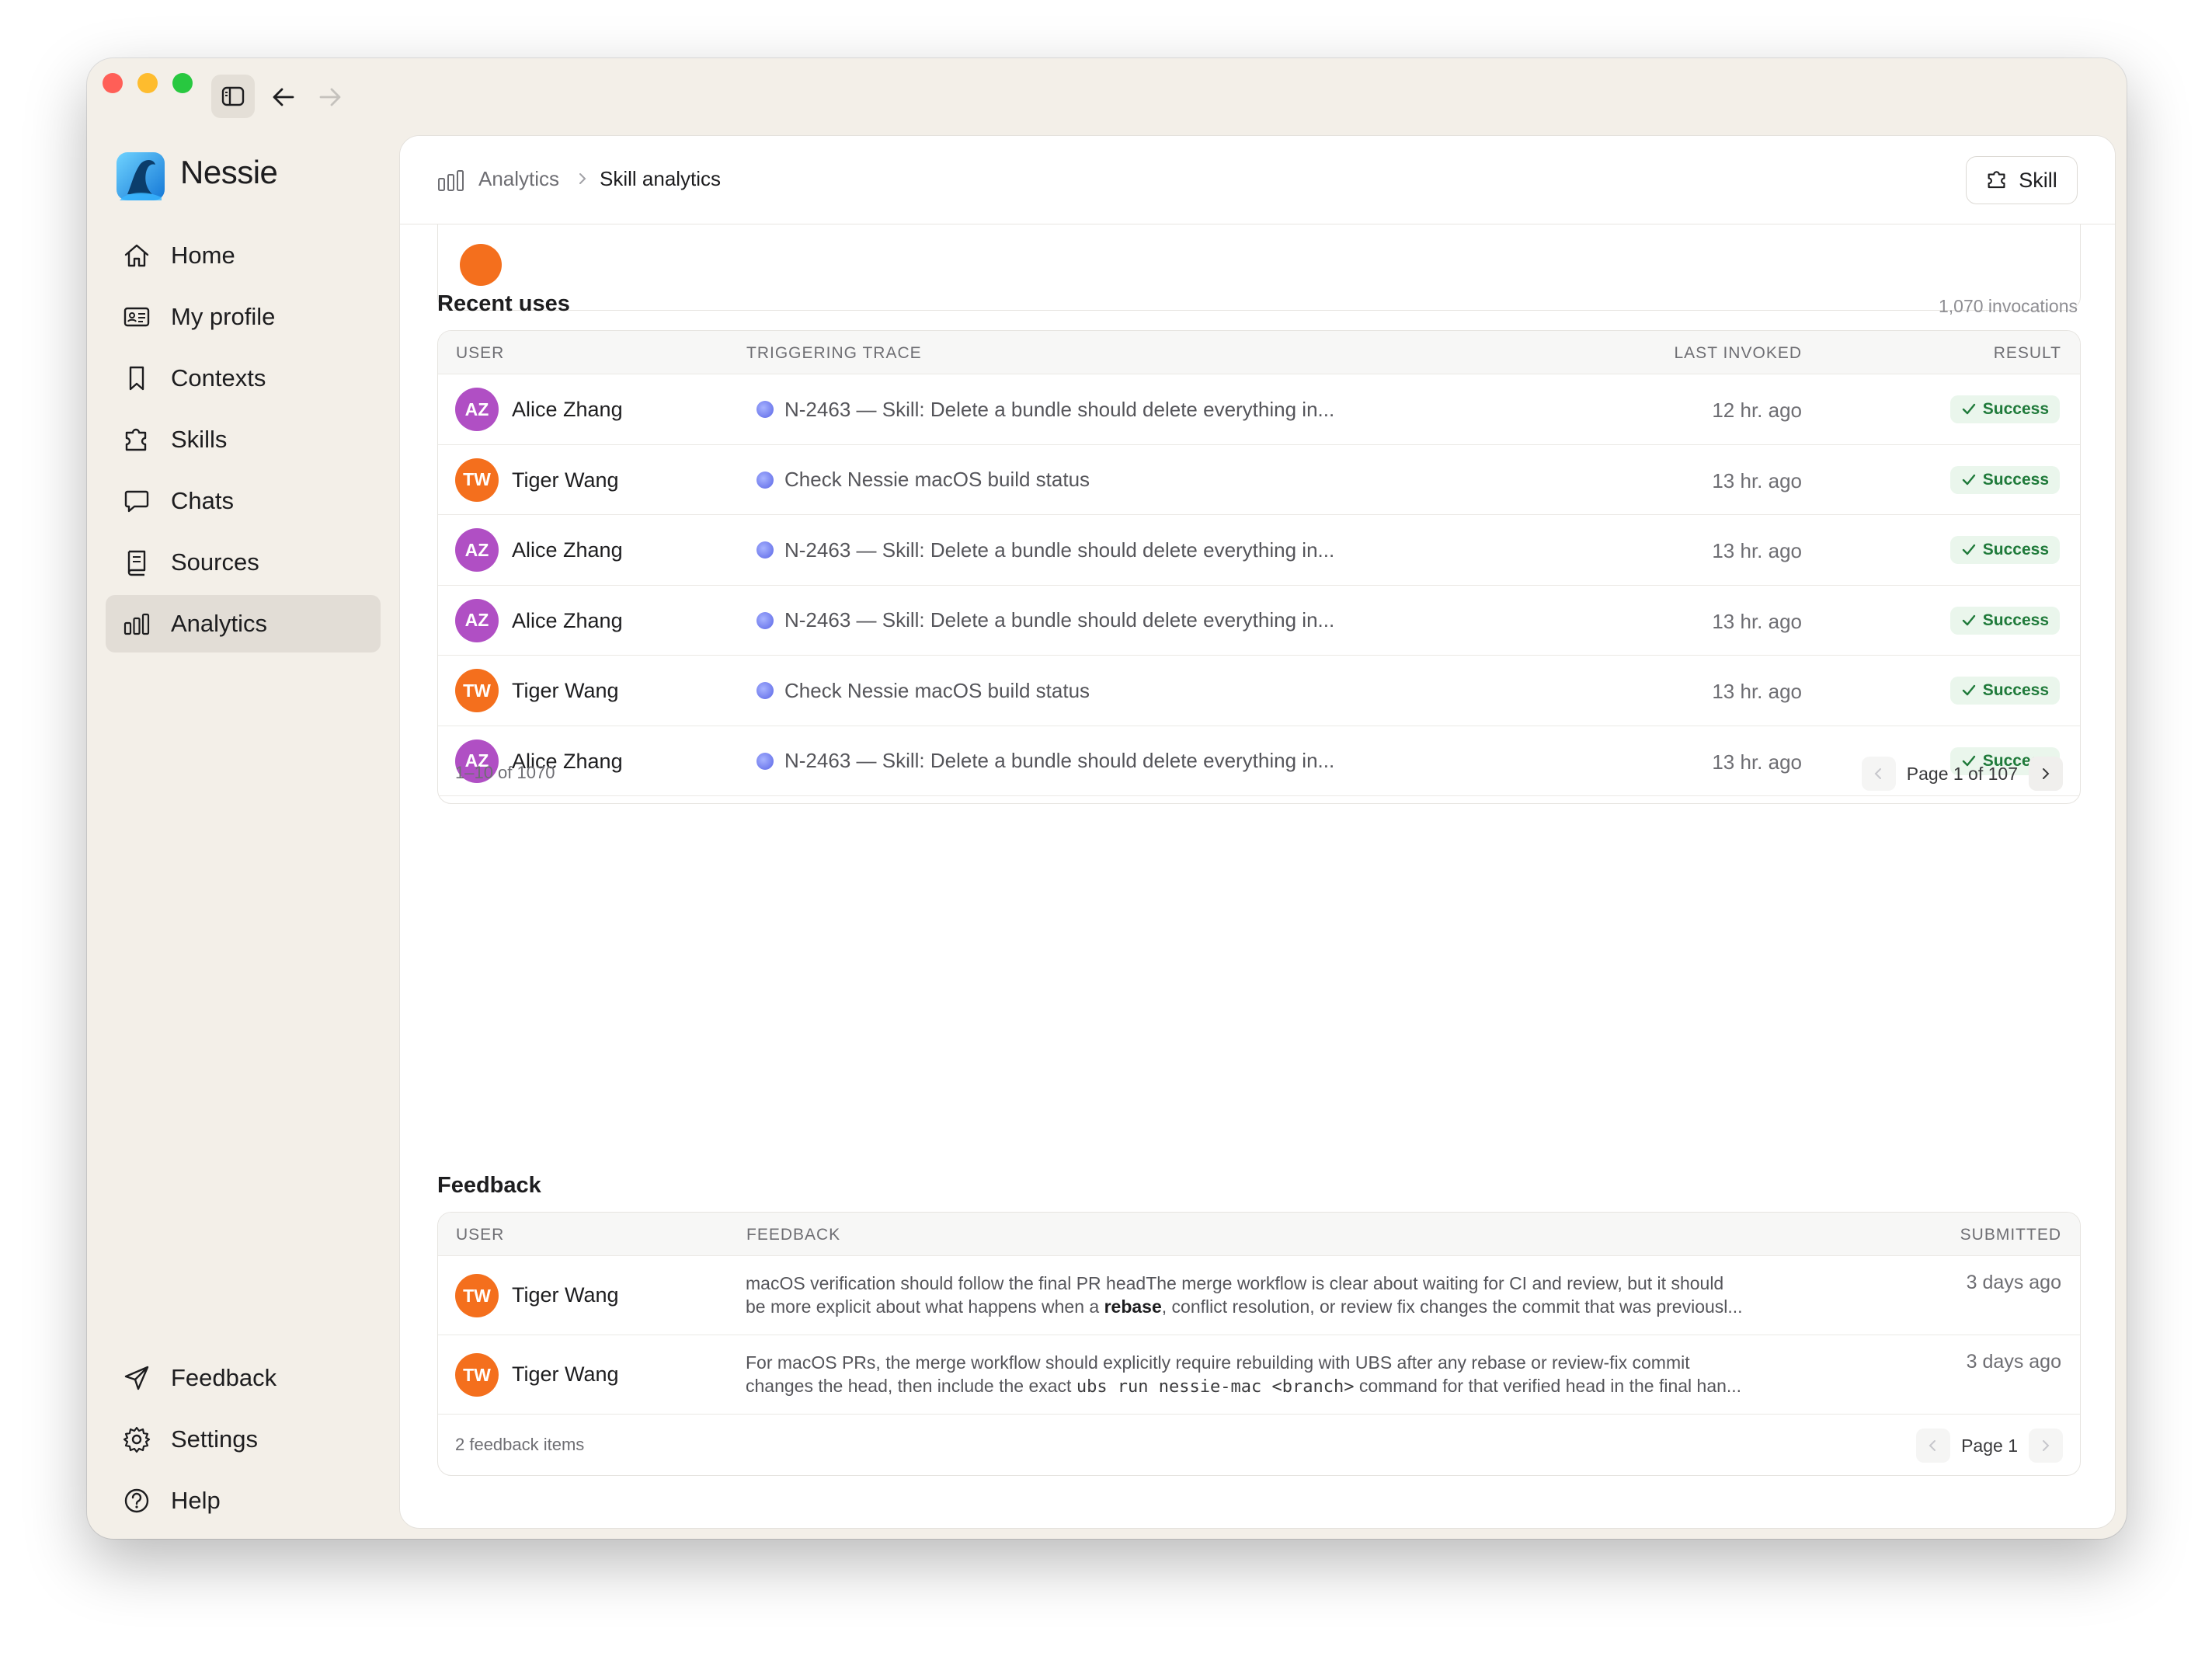  I want to click on zoom-window-button, so click(182, 83).